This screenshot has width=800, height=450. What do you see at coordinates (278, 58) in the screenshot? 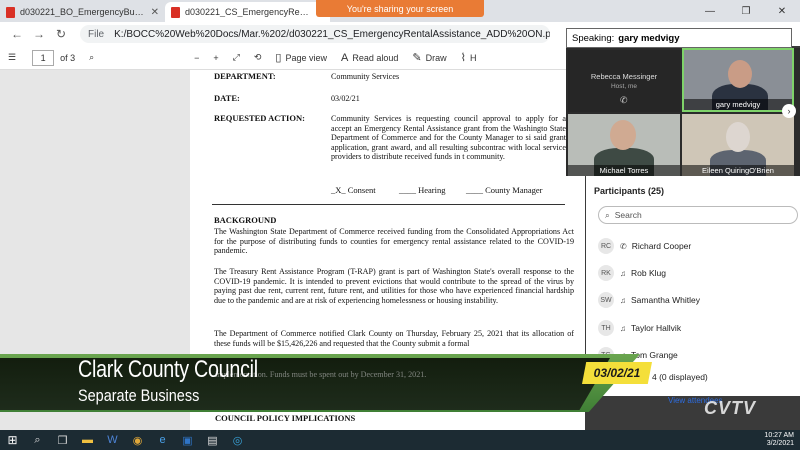
I see `page-view-icon: ▯` at bounding box center [278, 58].